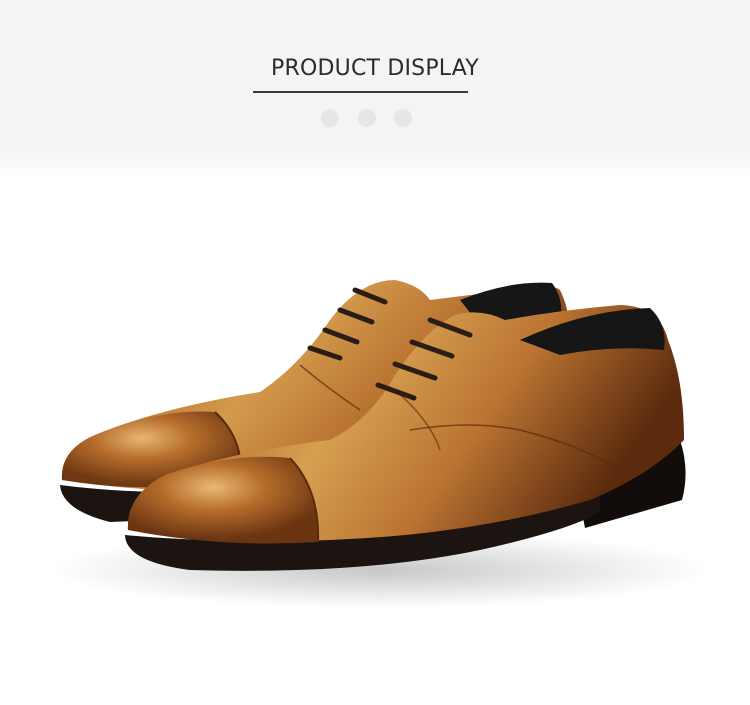 The image size is (750, 705). I want to click on carousel-pager, so click(376, 118).